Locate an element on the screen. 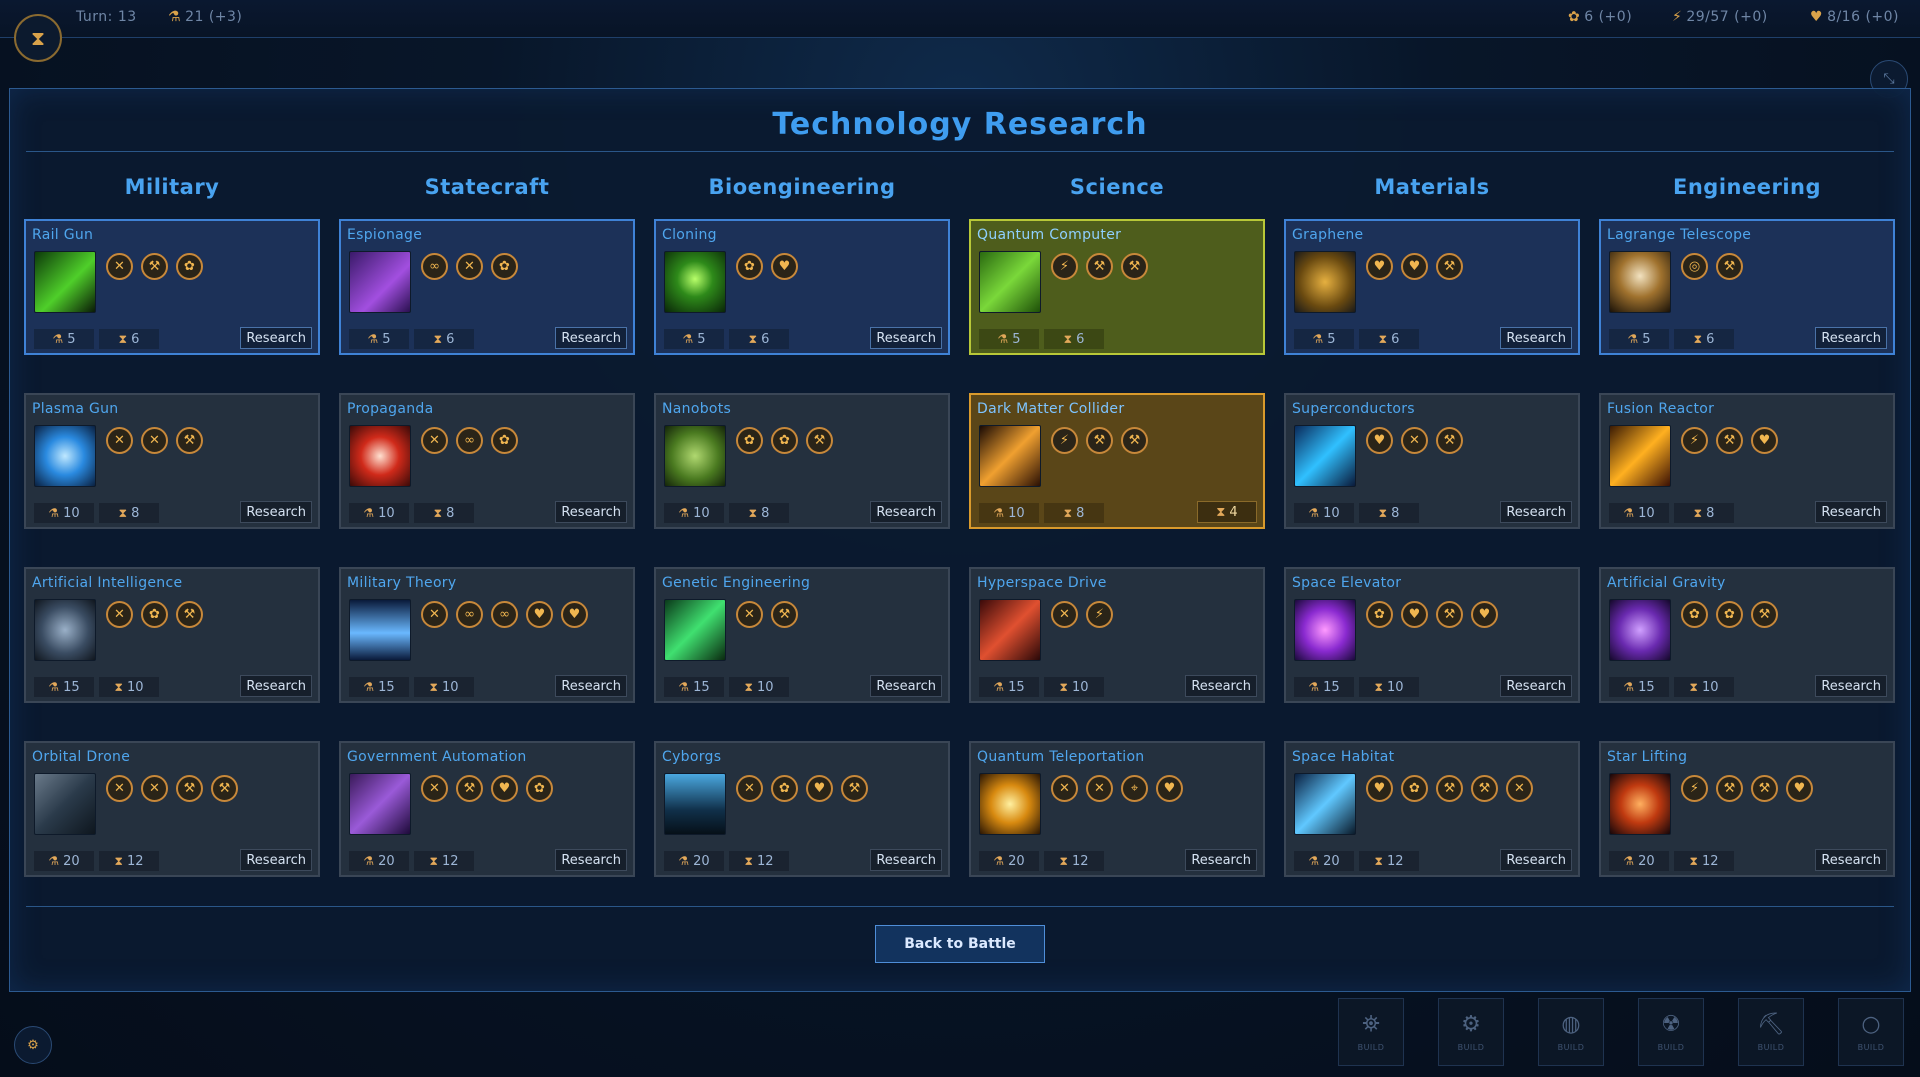  science-cost: ⚗ 20 is located at coordinates (64, 861).